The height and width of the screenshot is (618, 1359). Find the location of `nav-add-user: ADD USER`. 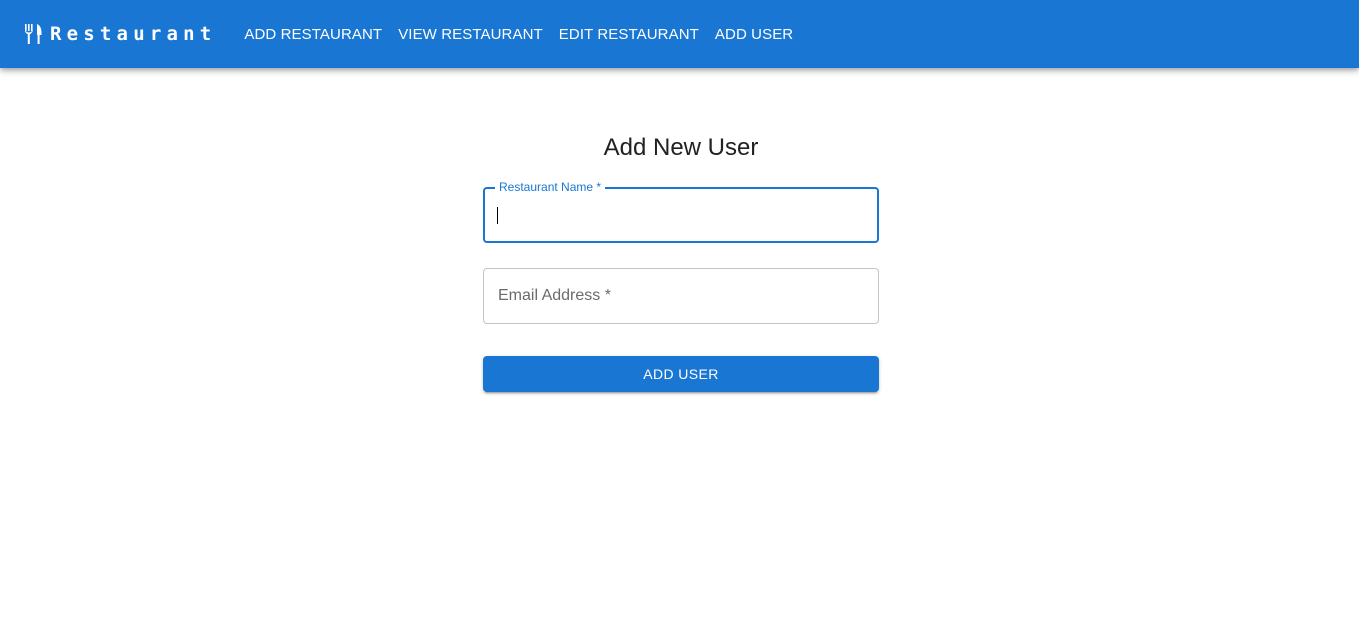

nav-add-user: ADD USER is located at coordinates (754, 34).